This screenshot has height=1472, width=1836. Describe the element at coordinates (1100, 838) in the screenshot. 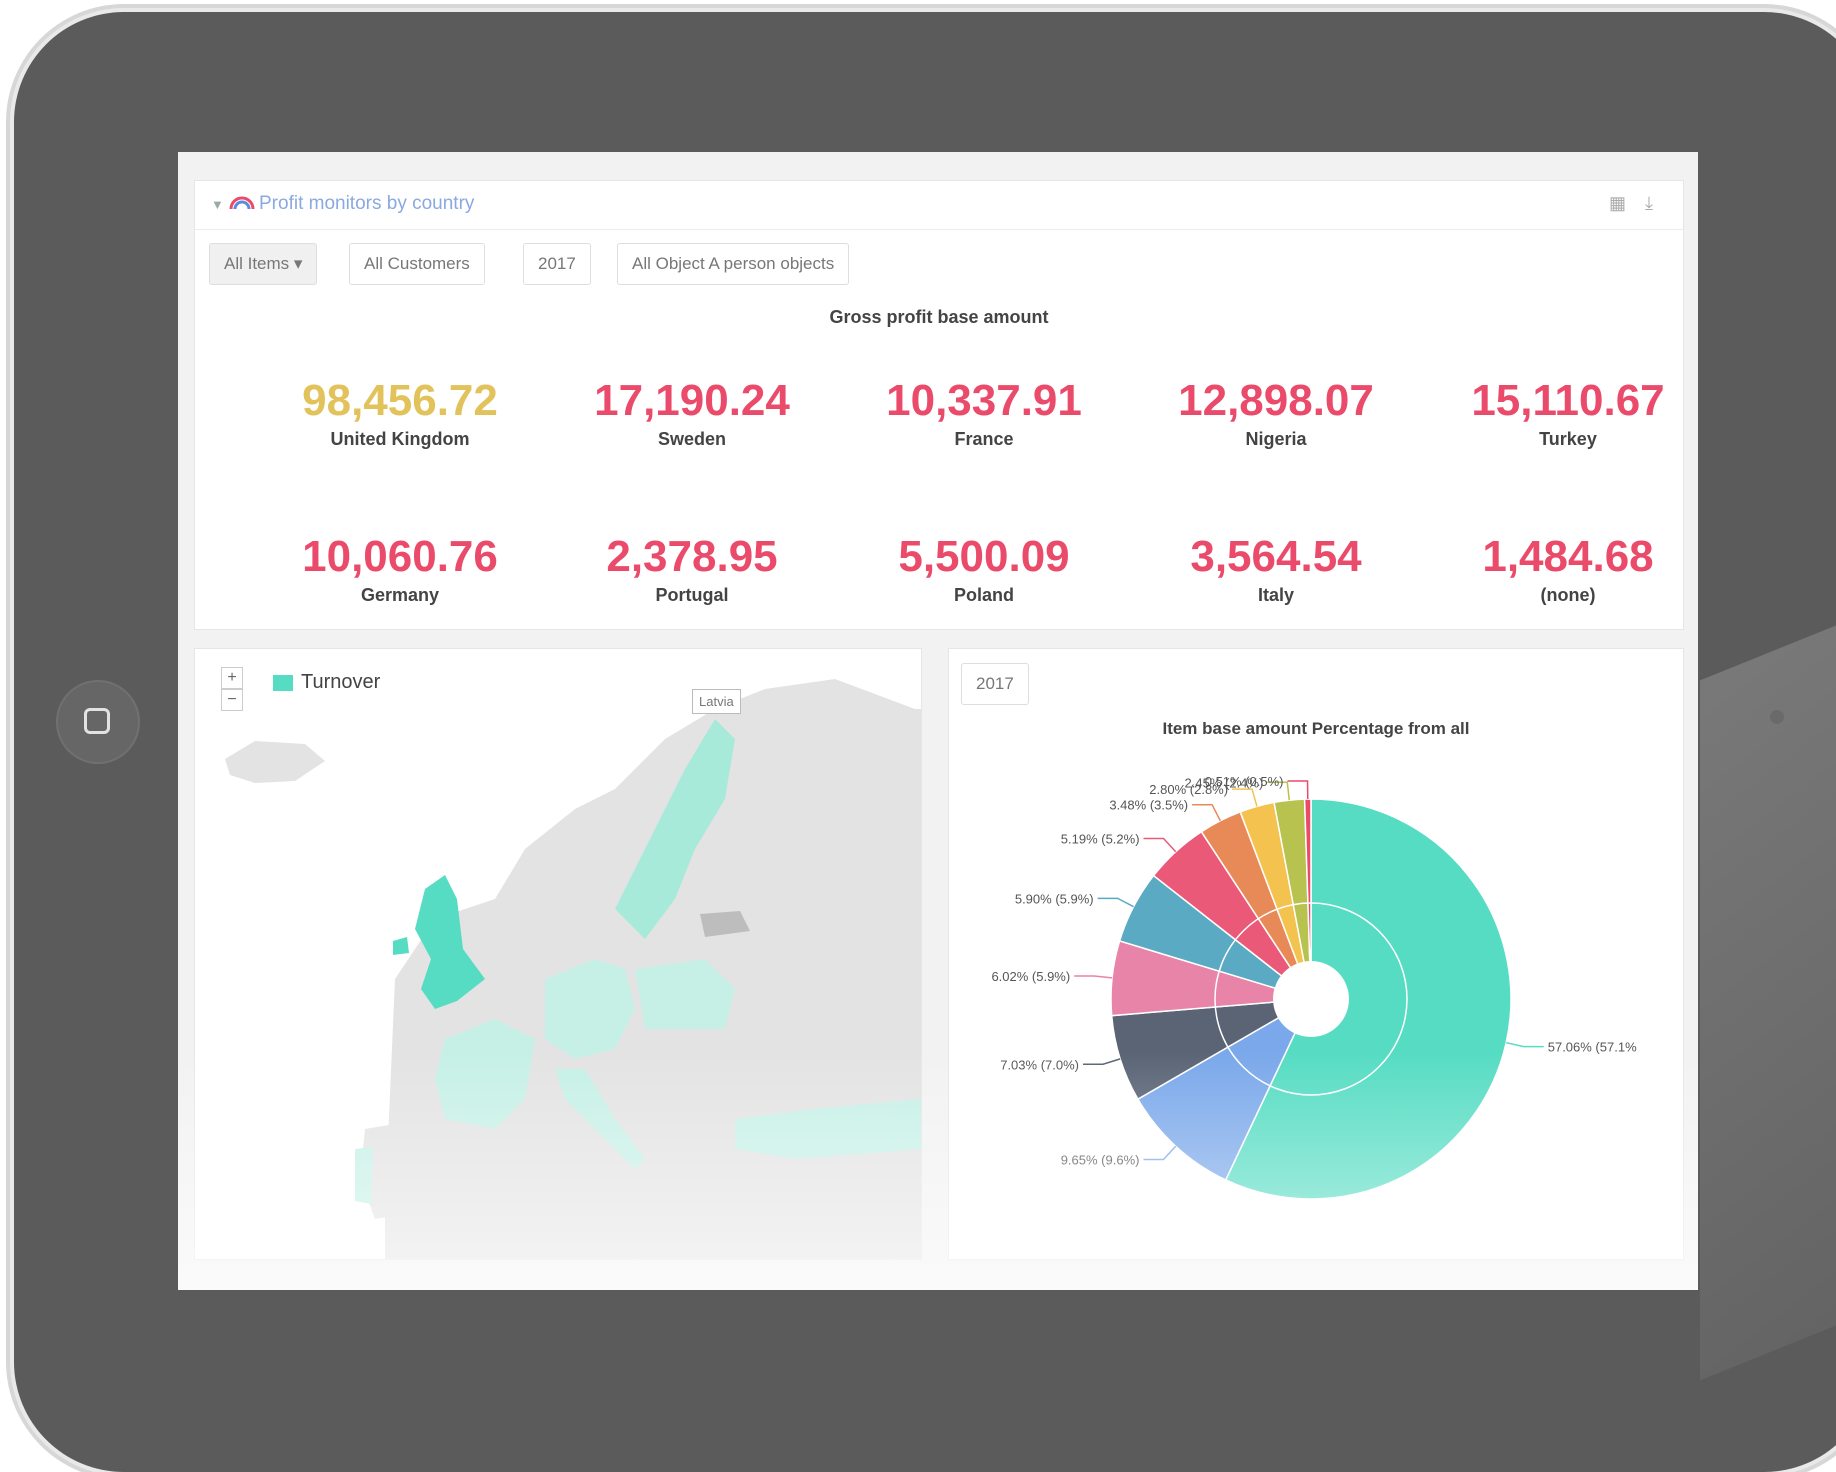

I see `pie-label: 5.19% (5.2%)` at that location.